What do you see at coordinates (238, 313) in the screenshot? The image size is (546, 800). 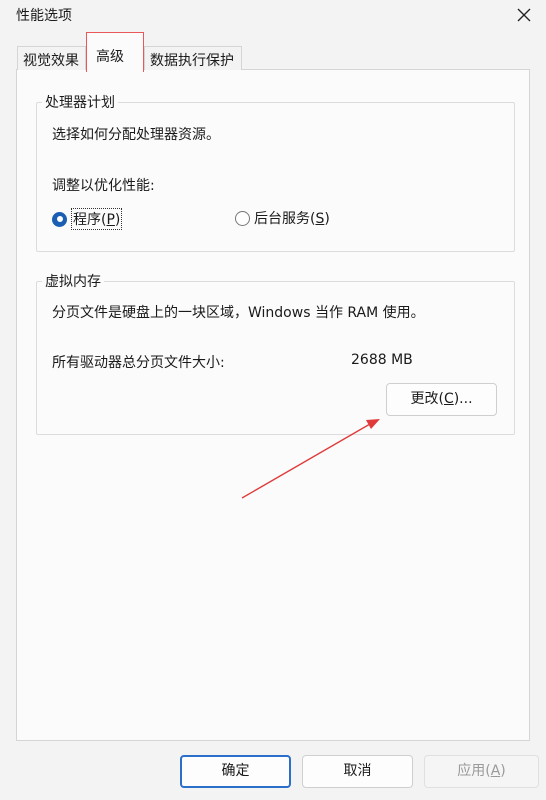 I see `virtual-memory-description: 分页文件是硬盘上的一块区域，Windows 当作 RAM 使用。` at bounding box center [238, 313].